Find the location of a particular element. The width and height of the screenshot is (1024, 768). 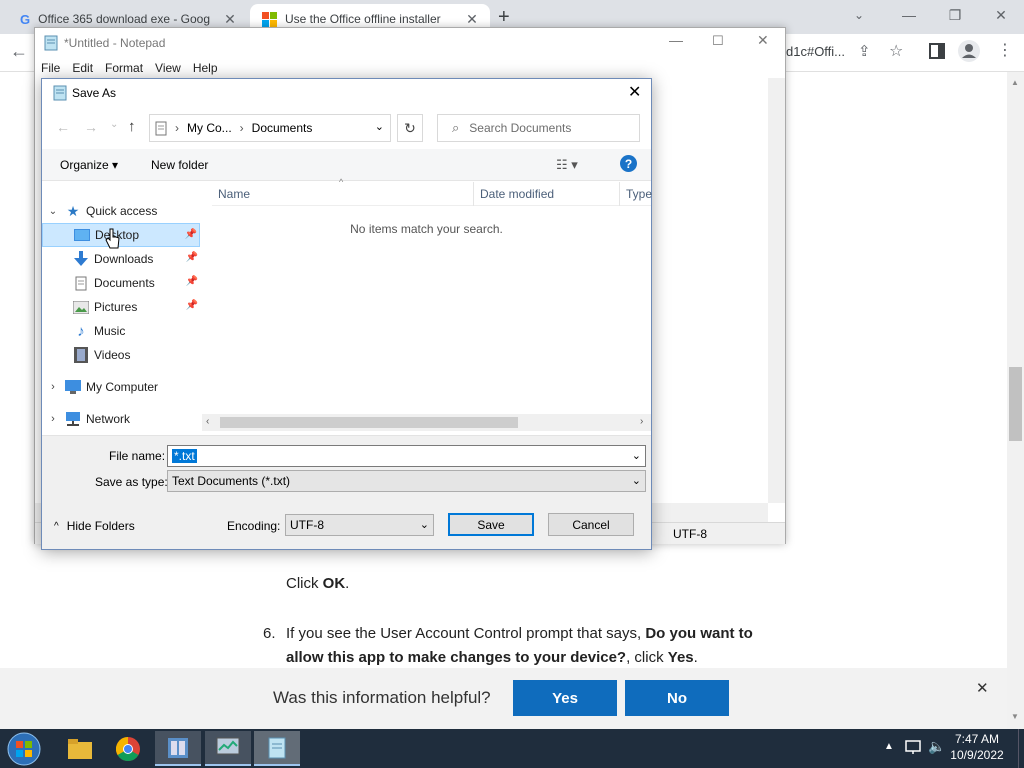

click-ok-instruction: Click OK. is located at coordinates (318, 583).